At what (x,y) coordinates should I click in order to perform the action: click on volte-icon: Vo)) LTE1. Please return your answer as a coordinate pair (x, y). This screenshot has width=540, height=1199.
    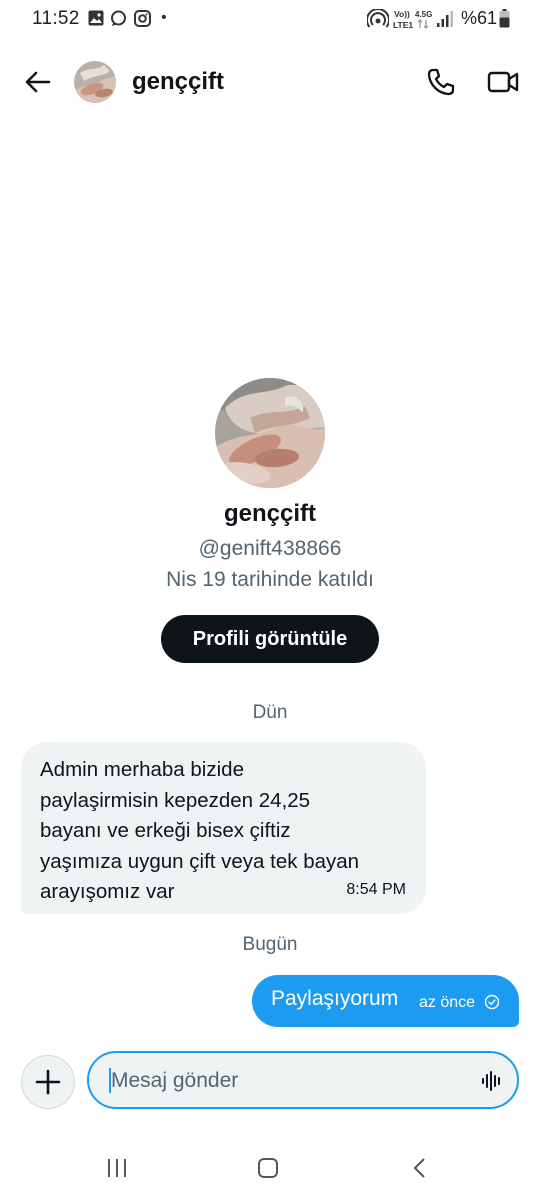
    Looking at the image, I should click on (403, 19).